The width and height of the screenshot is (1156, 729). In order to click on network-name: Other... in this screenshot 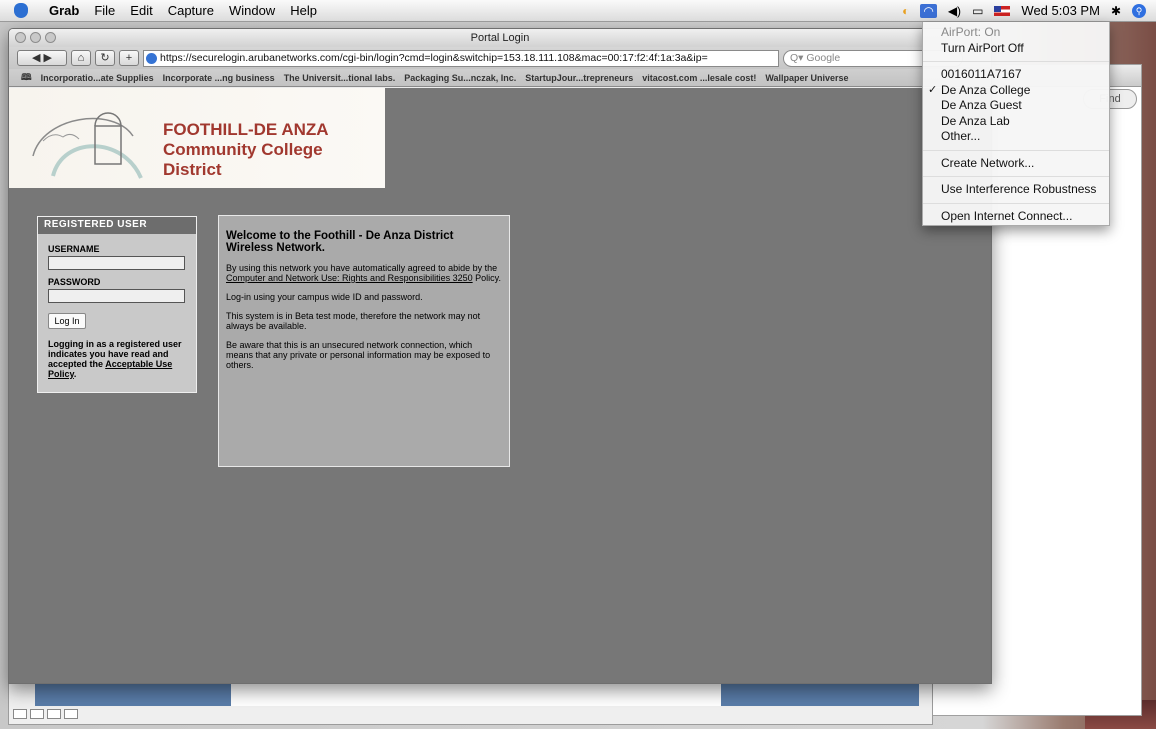, I will do `click(961, 136)`.